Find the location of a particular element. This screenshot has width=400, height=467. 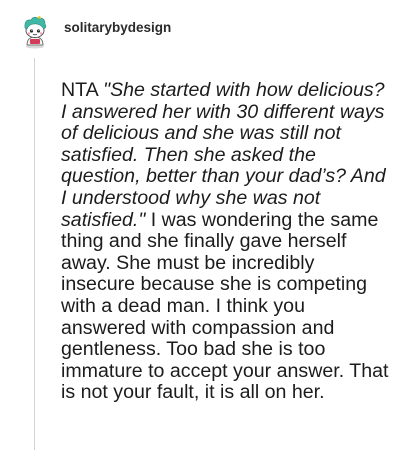

snoo-avatar-icon is located at coordinates (35, 32).